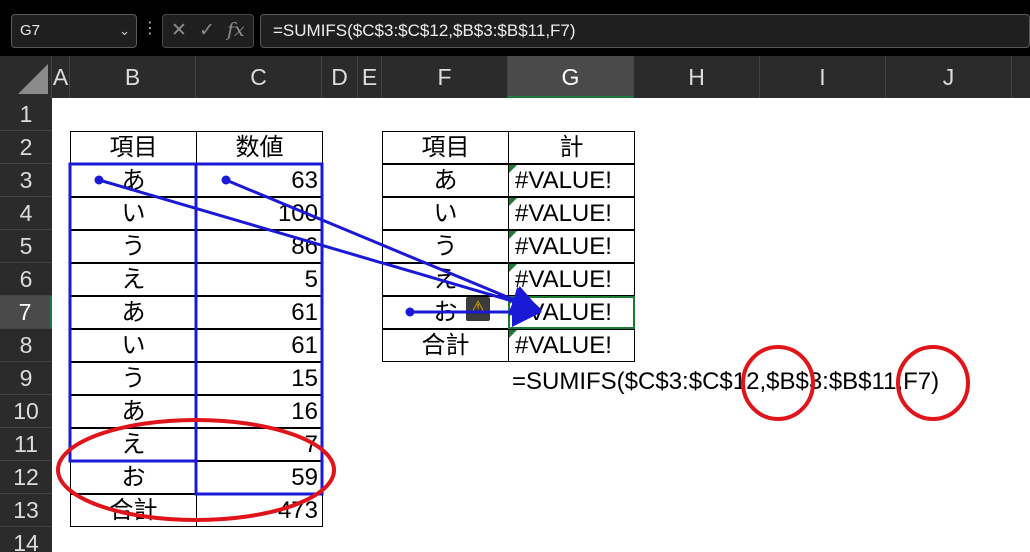 The image size is (1030, 552). What do you see at coordinates (26, 213) in the screenshot?
I see `row-header-4: 4` at bounding box center [26, 213].